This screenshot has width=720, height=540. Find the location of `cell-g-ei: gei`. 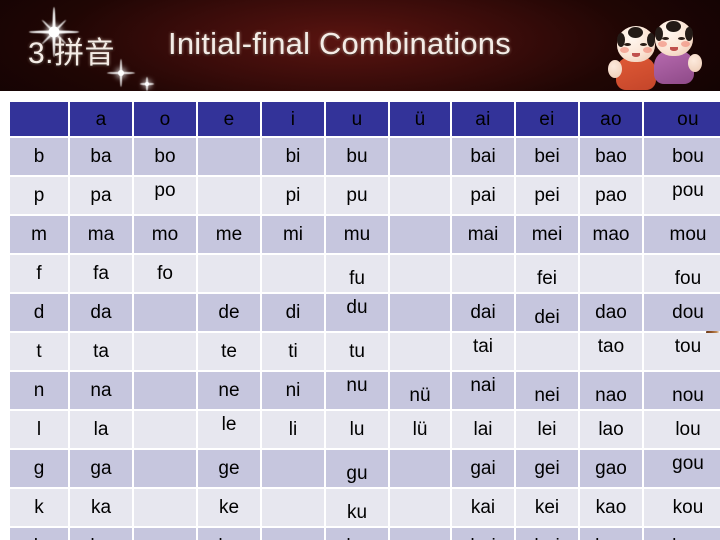

cell-g-ei: gei is located at coordinates (547, 468).